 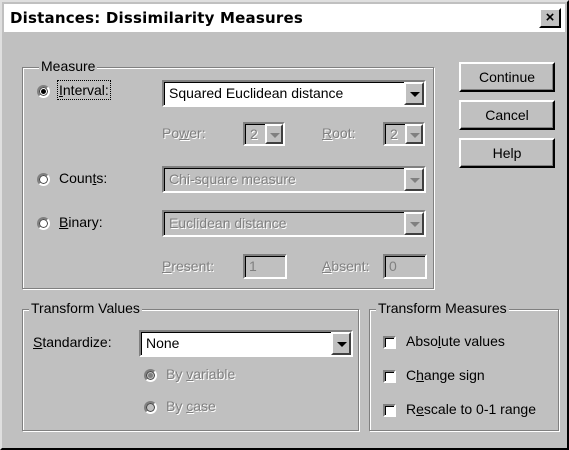 What do you see at coordinates (253, 266) in the screenshot?
I see `present-value: 1` at bounding box center [253, 266].